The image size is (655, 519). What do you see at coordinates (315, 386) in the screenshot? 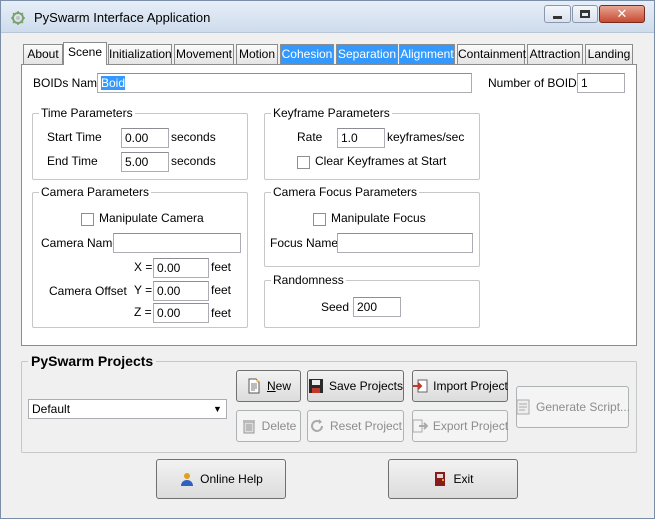
I see `save-disk-icon` at bounding box center [315, 386].